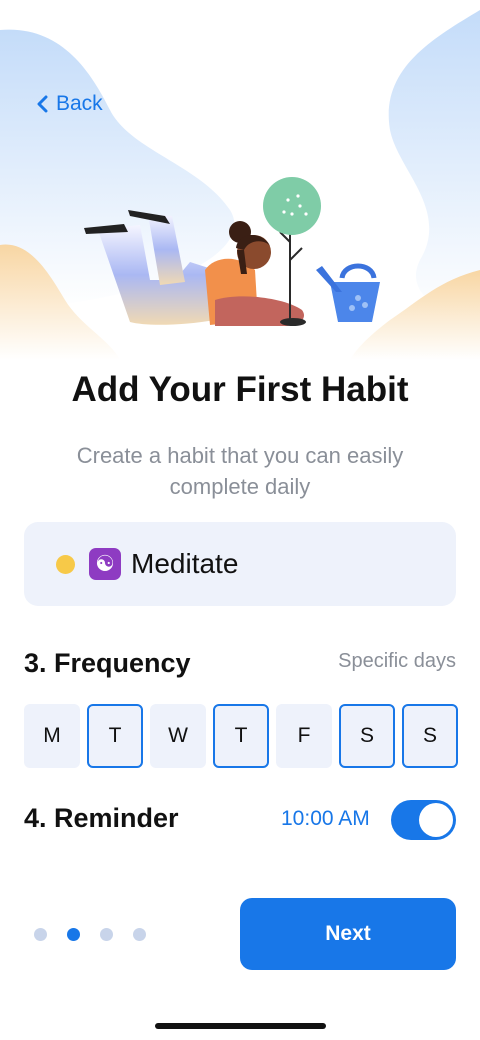  I want to click on day-button-sat: S, so click(367, 736).